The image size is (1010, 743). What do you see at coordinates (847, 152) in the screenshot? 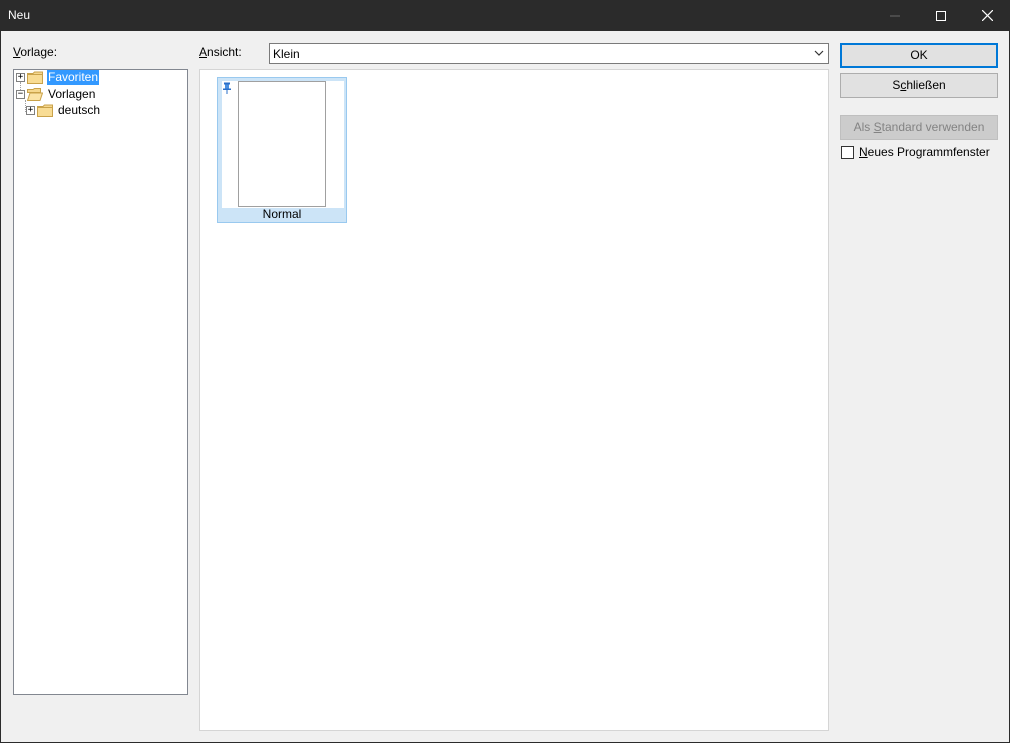
I see `new-window-checkbox` at bounding box center [847, 152].